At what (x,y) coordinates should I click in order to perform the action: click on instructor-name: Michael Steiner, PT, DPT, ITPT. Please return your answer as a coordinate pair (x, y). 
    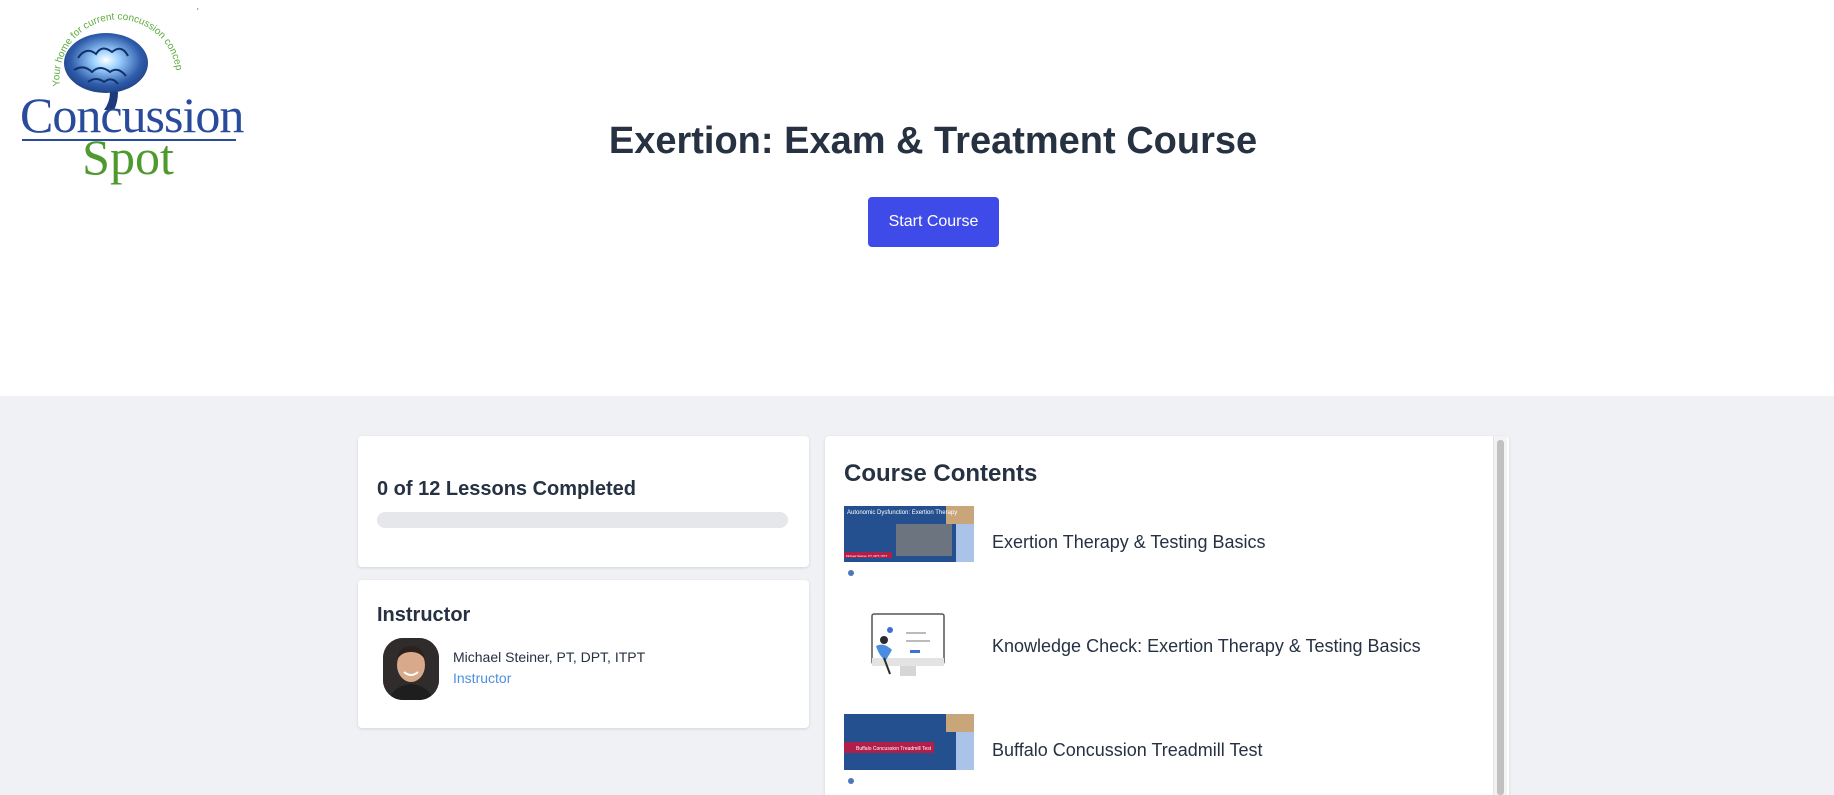
    Looking at the image, I should click on (549, 657).